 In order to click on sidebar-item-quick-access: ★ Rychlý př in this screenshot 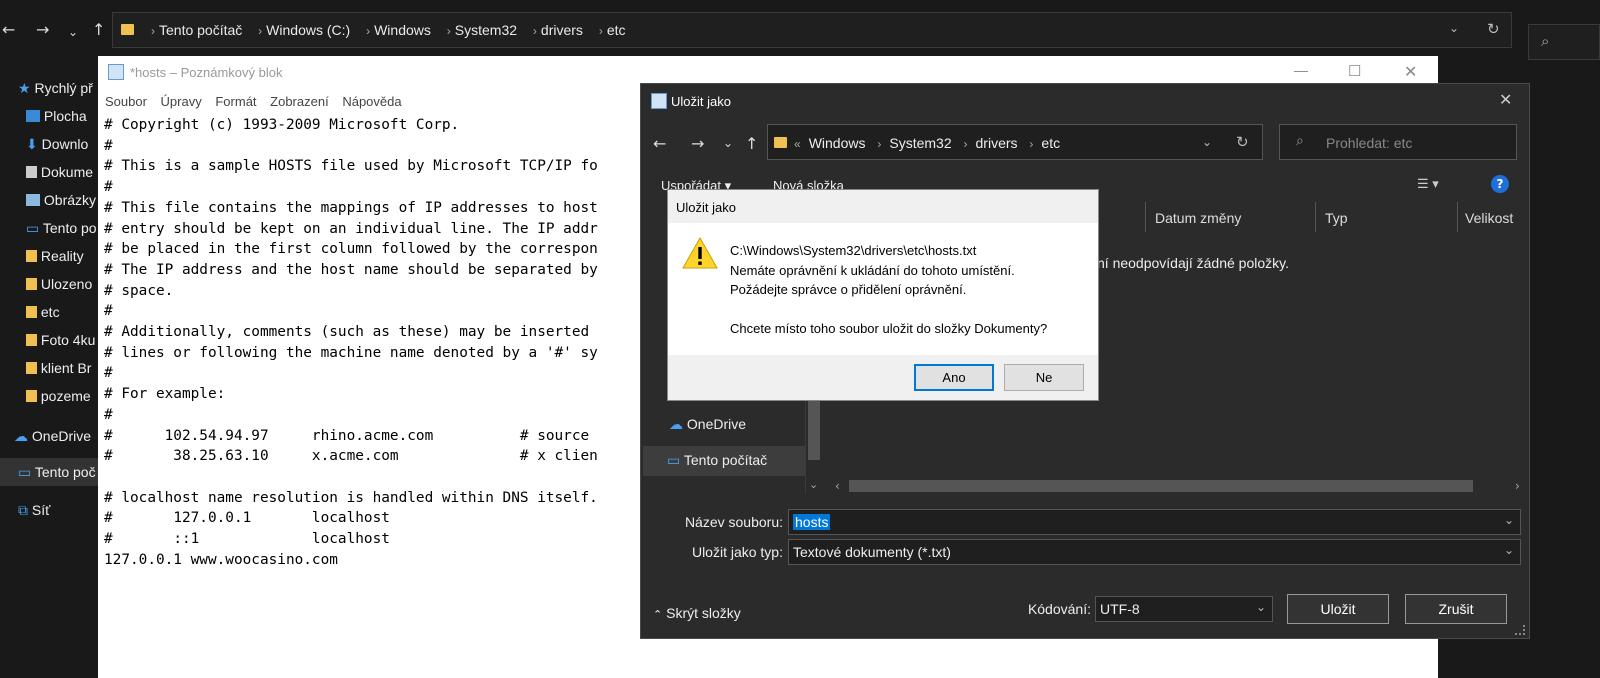, I will do `click(55, 88)`.